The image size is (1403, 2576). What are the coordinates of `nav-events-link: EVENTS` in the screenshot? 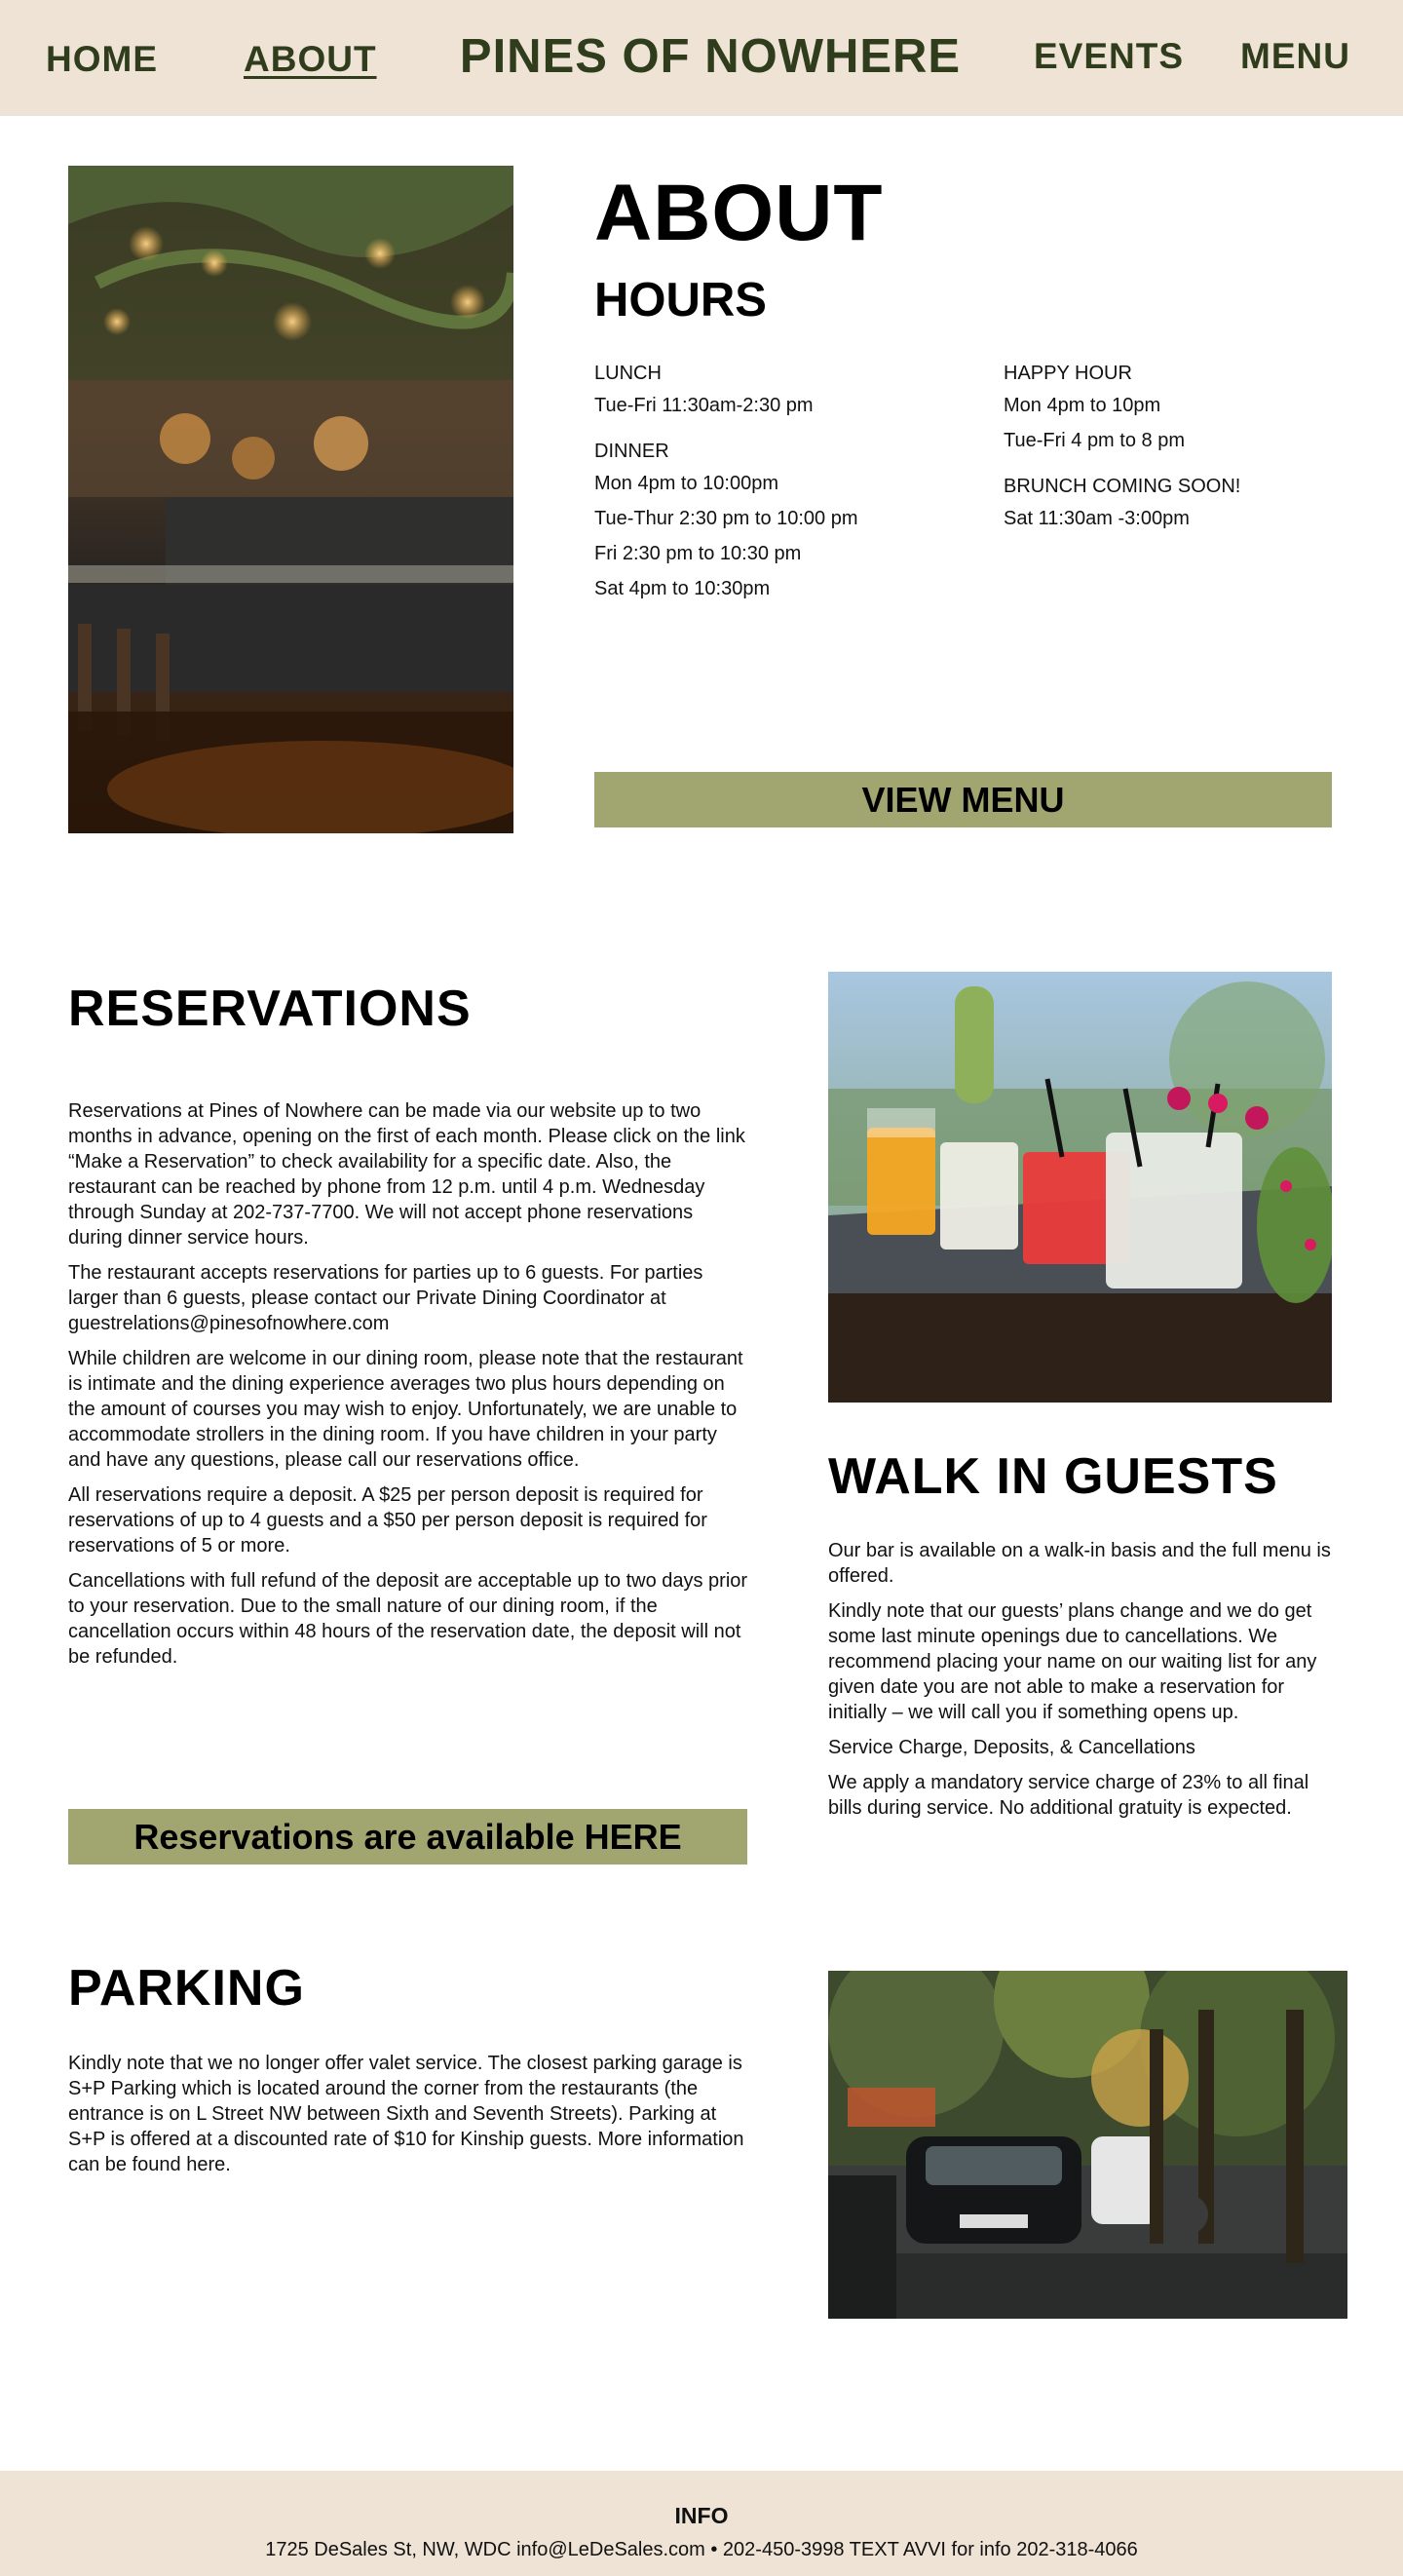 It's located at (1109, 56).